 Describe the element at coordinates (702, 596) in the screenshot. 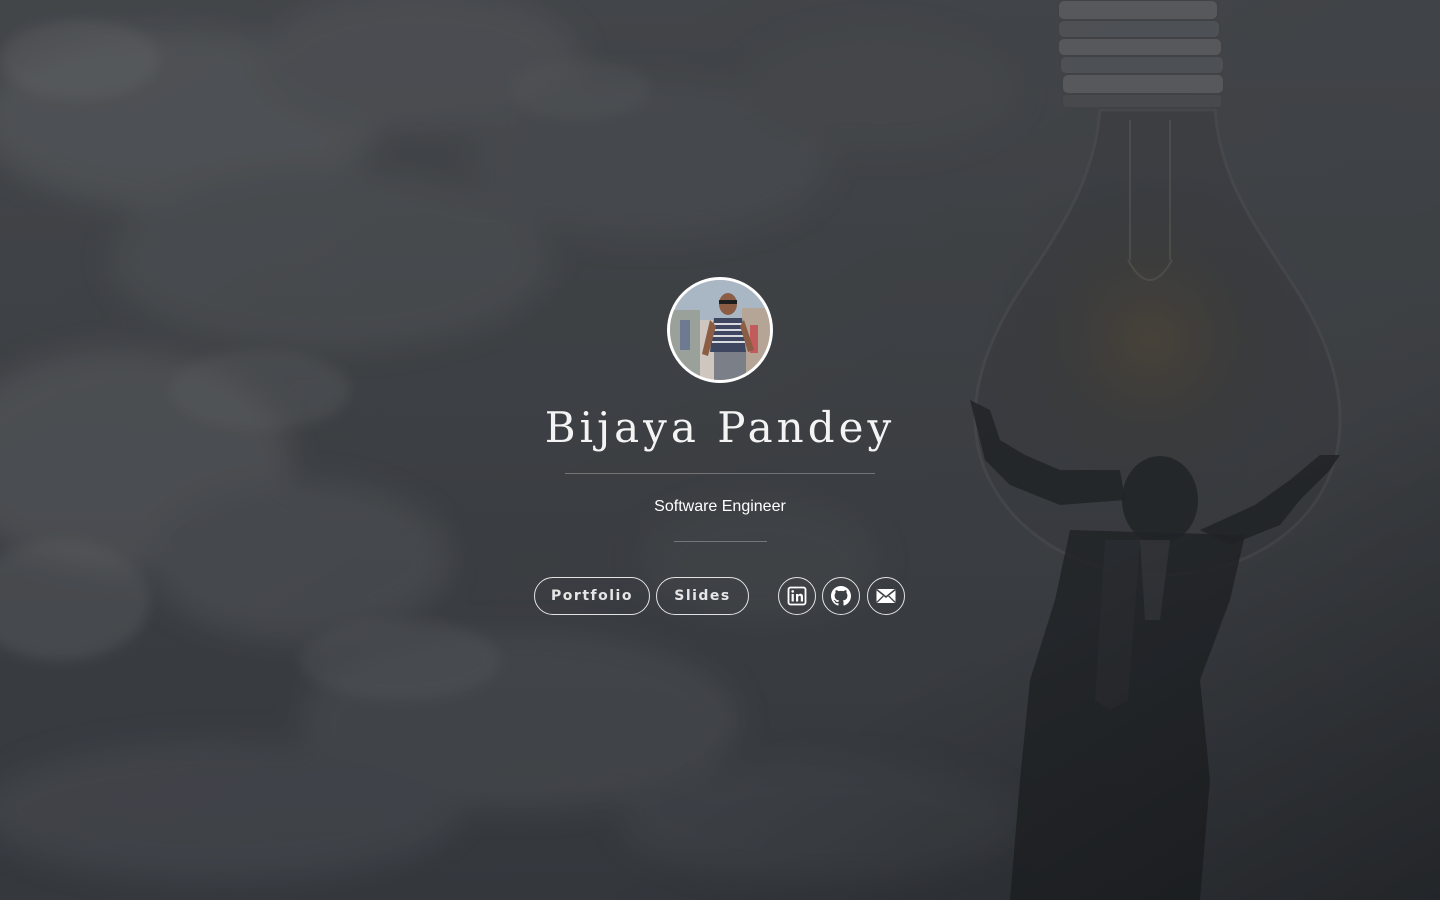

I see `slides-button: Slides` at that location.